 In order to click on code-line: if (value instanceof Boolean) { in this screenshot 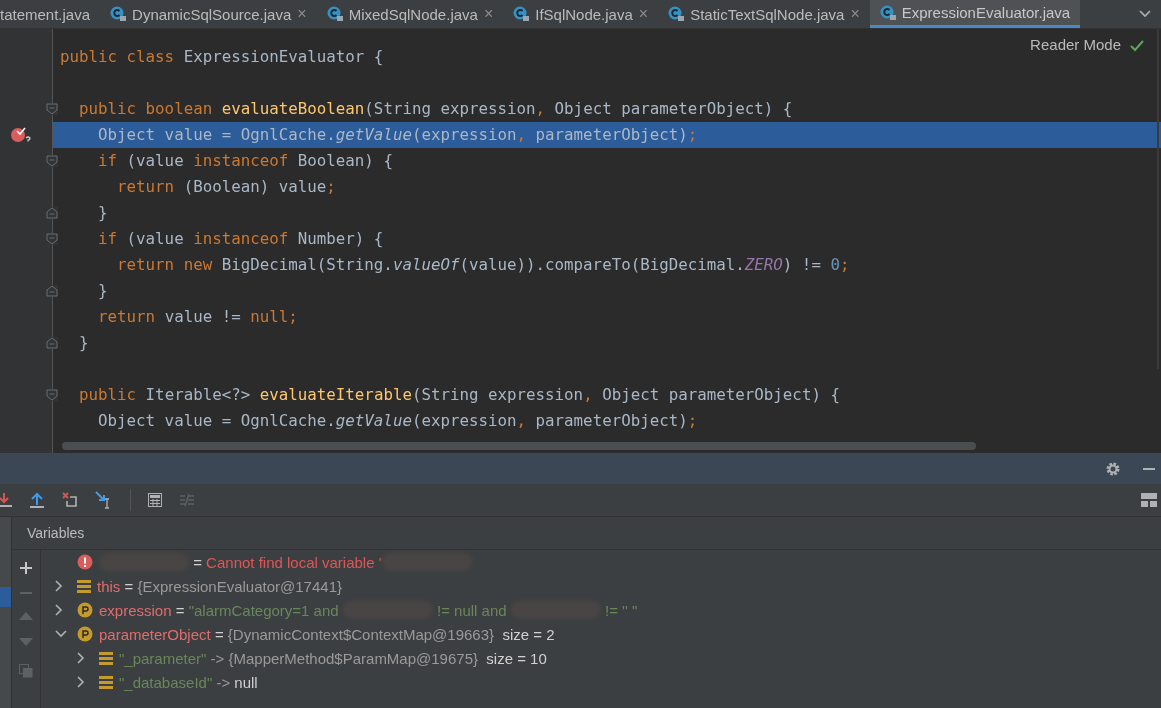, I will do `click(245, 161)`.